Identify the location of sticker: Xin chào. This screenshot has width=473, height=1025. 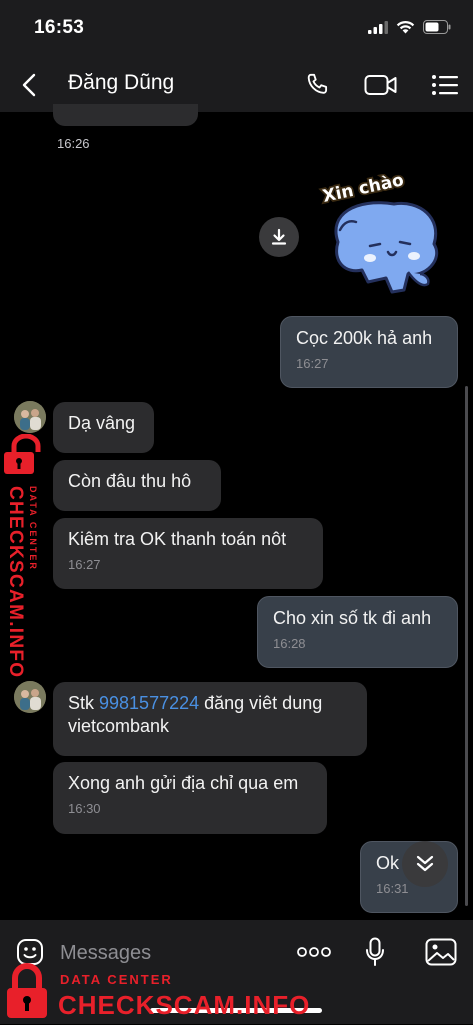
(382, 236).